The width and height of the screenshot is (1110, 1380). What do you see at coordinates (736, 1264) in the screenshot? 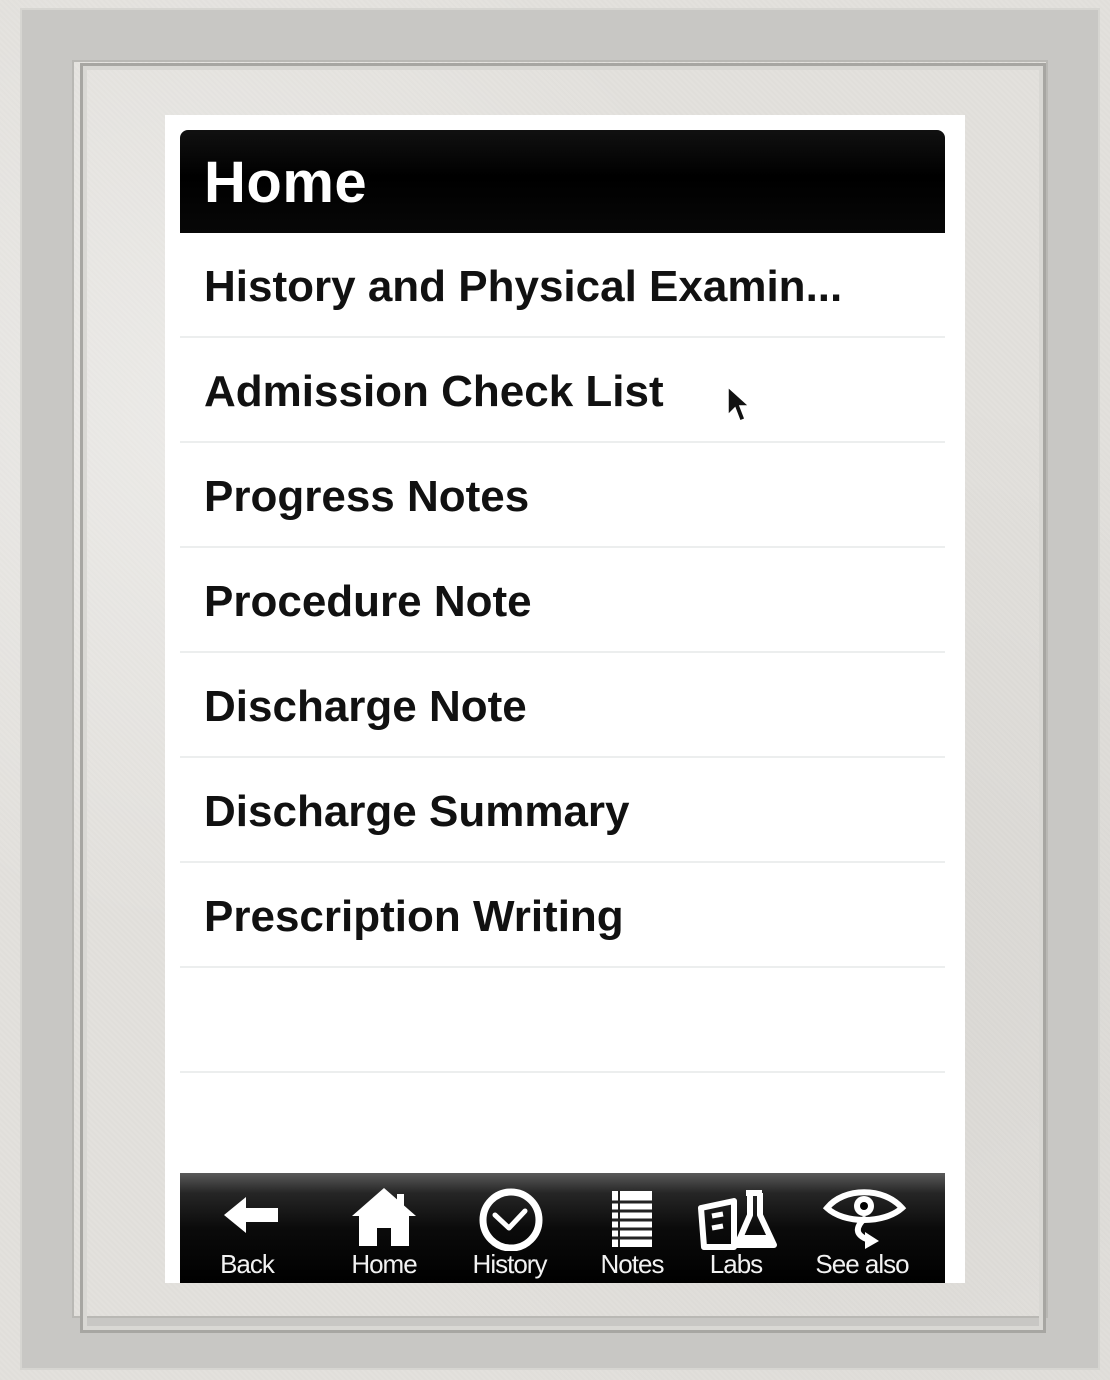
I see `tab-label: Labs` at bounding box center [736, 1264].